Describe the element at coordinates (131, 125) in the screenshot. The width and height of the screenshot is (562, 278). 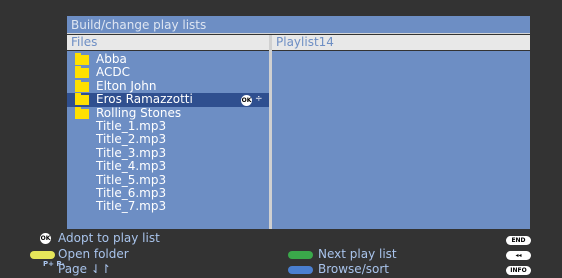
I see `list-item-label: Title_1.mp3` at that location.